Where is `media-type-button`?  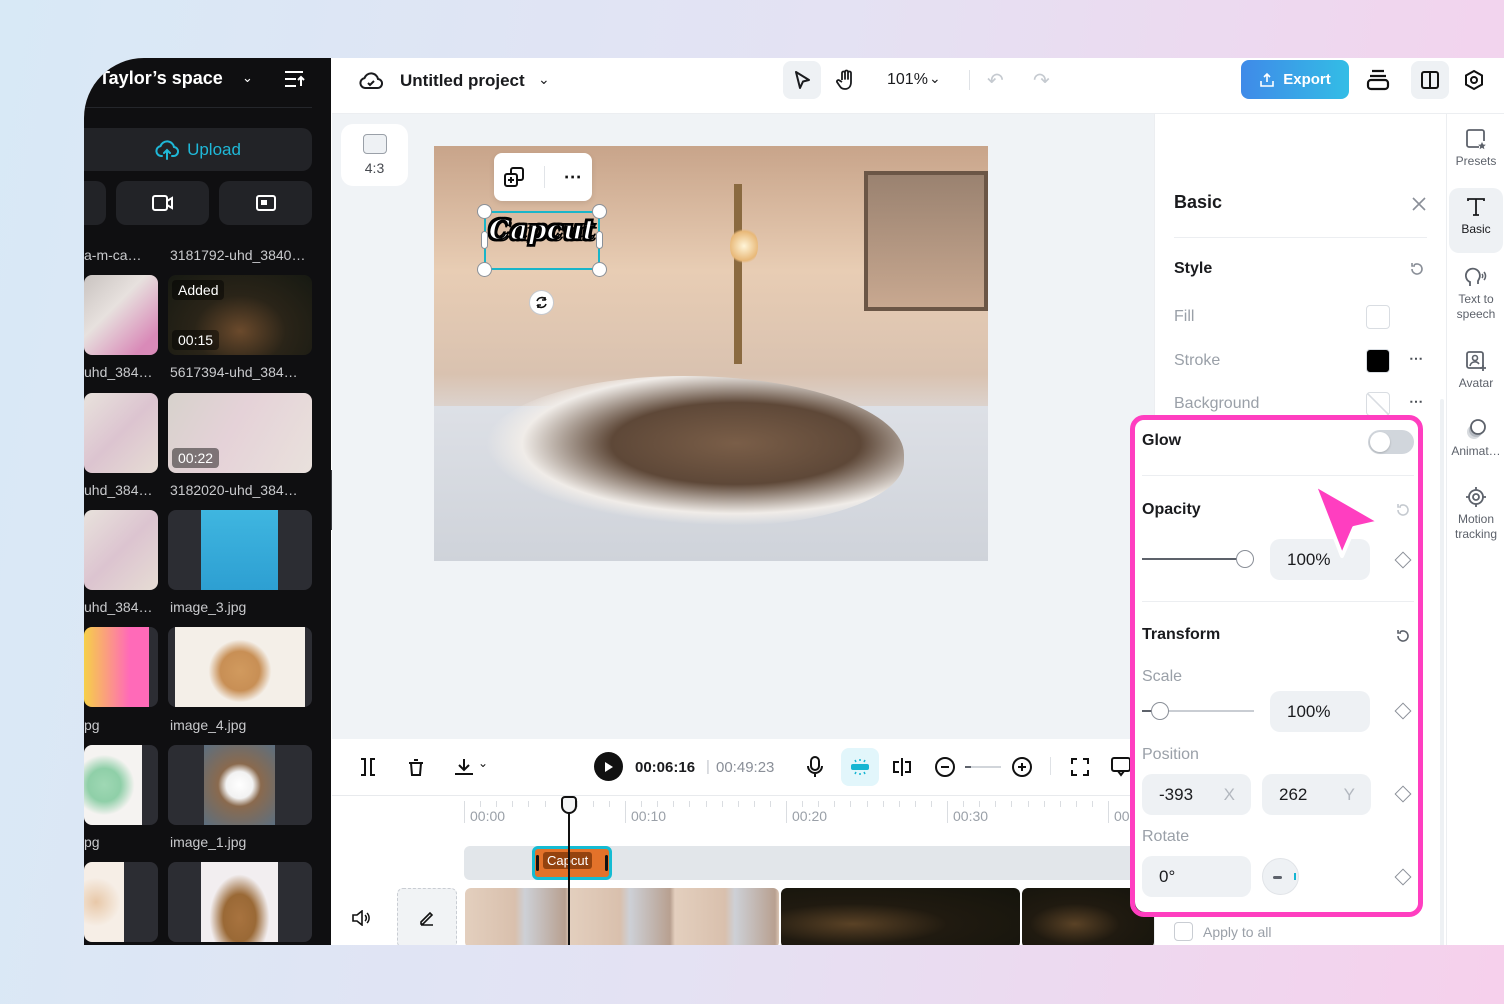
media-type-button is located at coordinates (95, 203).